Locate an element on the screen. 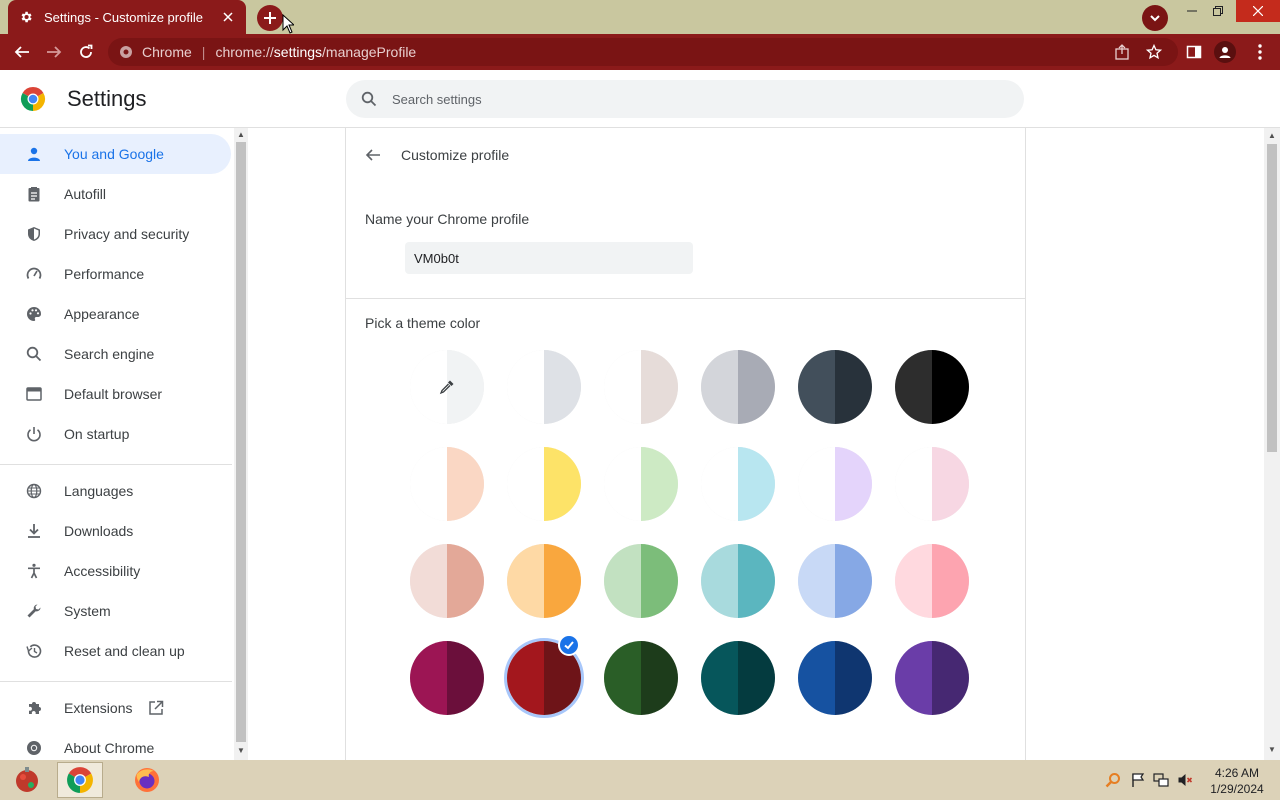 The height and width of the screenshot is (800, 1280). address-bar: Chrome | chrome://settings/manageProfile is located at coordinates (643, 52).